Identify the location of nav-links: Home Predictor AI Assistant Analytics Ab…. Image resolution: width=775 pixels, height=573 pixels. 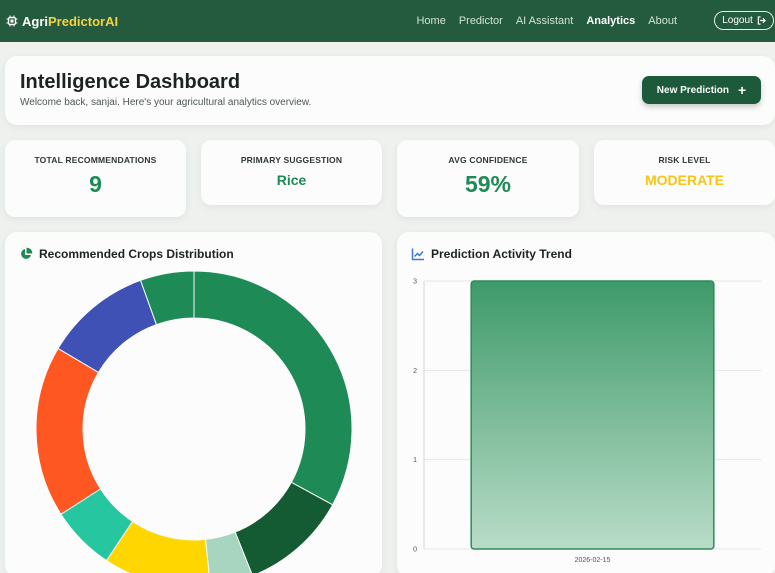
(546, 21).